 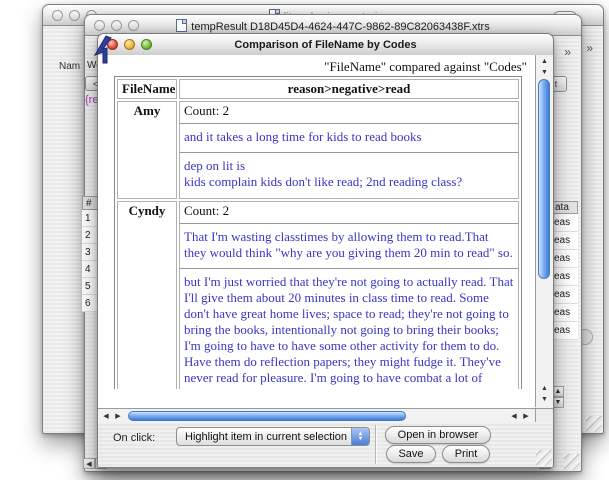 I want to click on on-click-label: On click:, so click(x=134, y=438).